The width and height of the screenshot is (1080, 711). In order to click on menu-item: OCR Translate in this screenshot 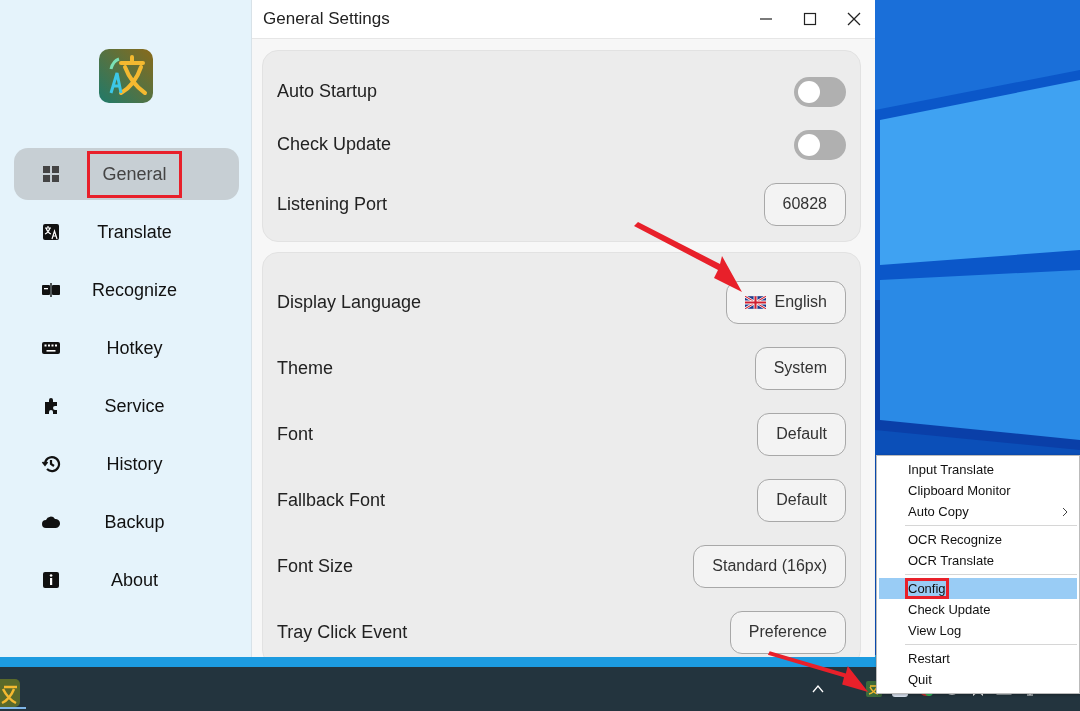, I will do `click(978, 560)`.